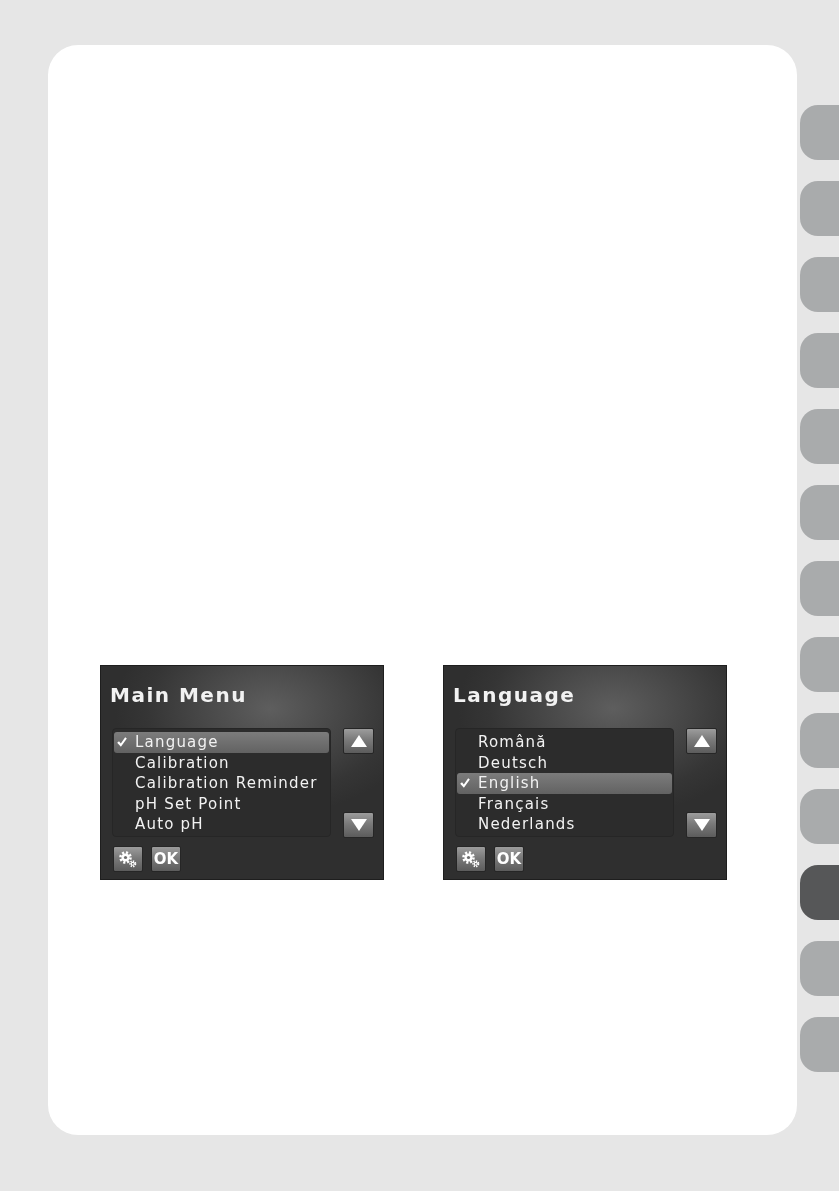 The height and width of the screenshot is (1191, 839). I want to click on menu-item: Nederlands, so click(564, 824).